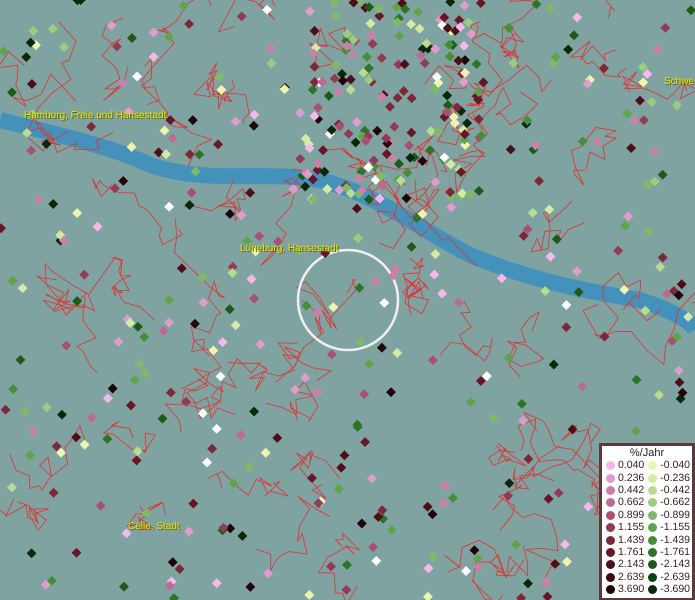 The height and width of the screenshot is (600, 695). I want to click on legend-value: -0.236, so click(675, 478).